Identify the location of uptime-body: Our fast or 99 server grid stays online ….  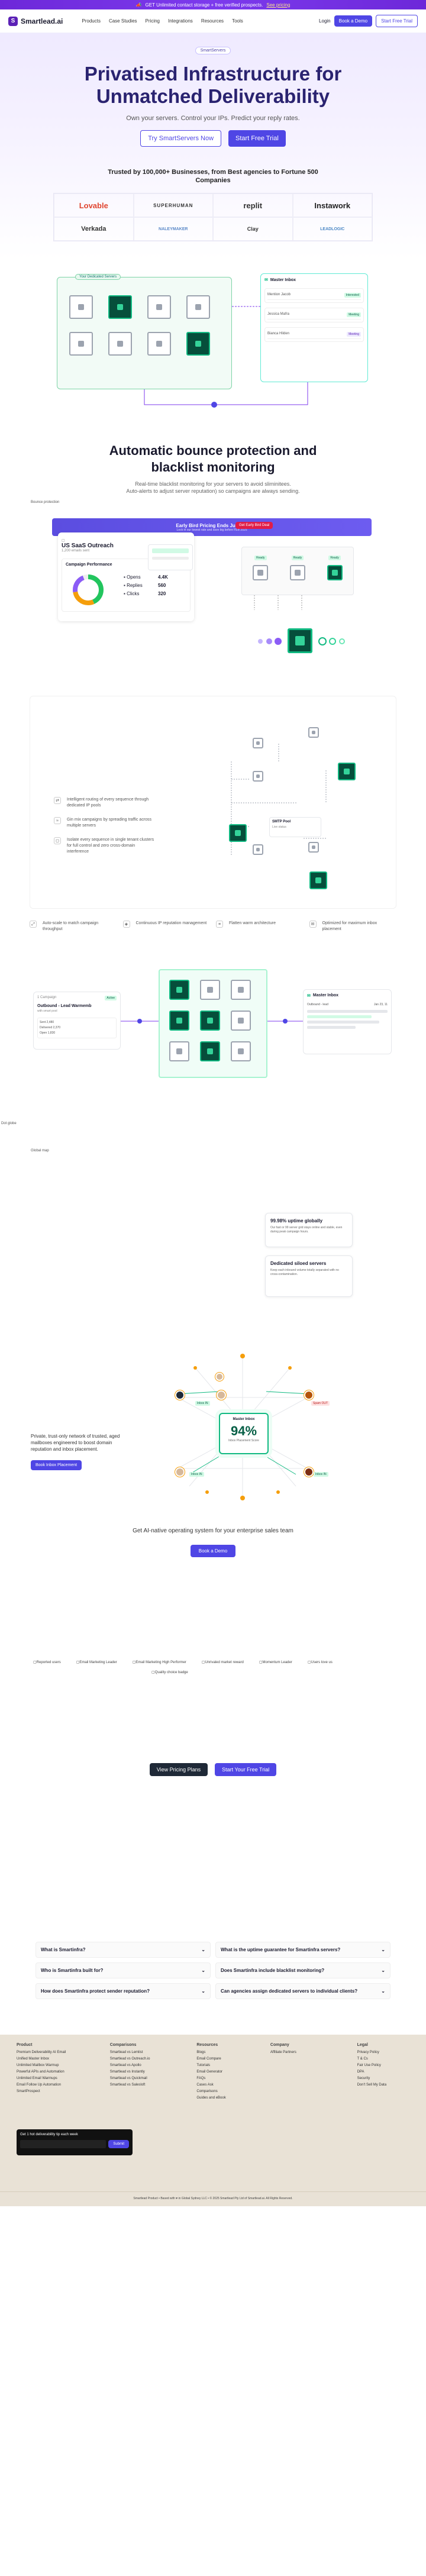
(306, 1230).